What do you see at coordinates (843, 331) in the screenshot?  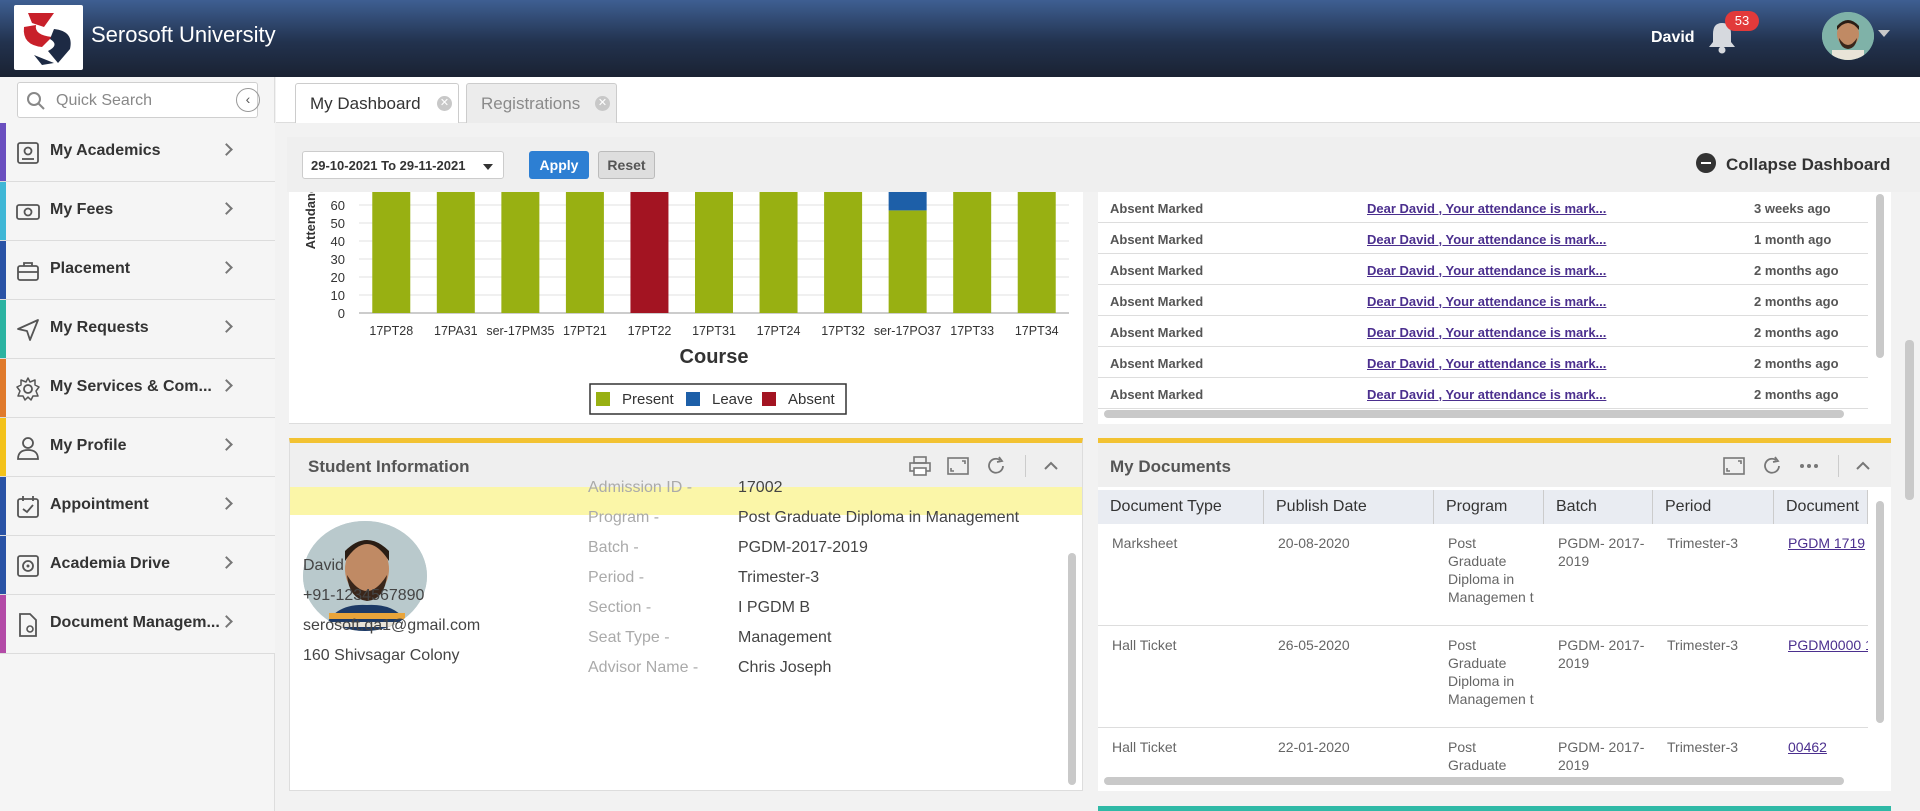 I see `x-tick-label: 17PT32` at bounding box center [843, 331].